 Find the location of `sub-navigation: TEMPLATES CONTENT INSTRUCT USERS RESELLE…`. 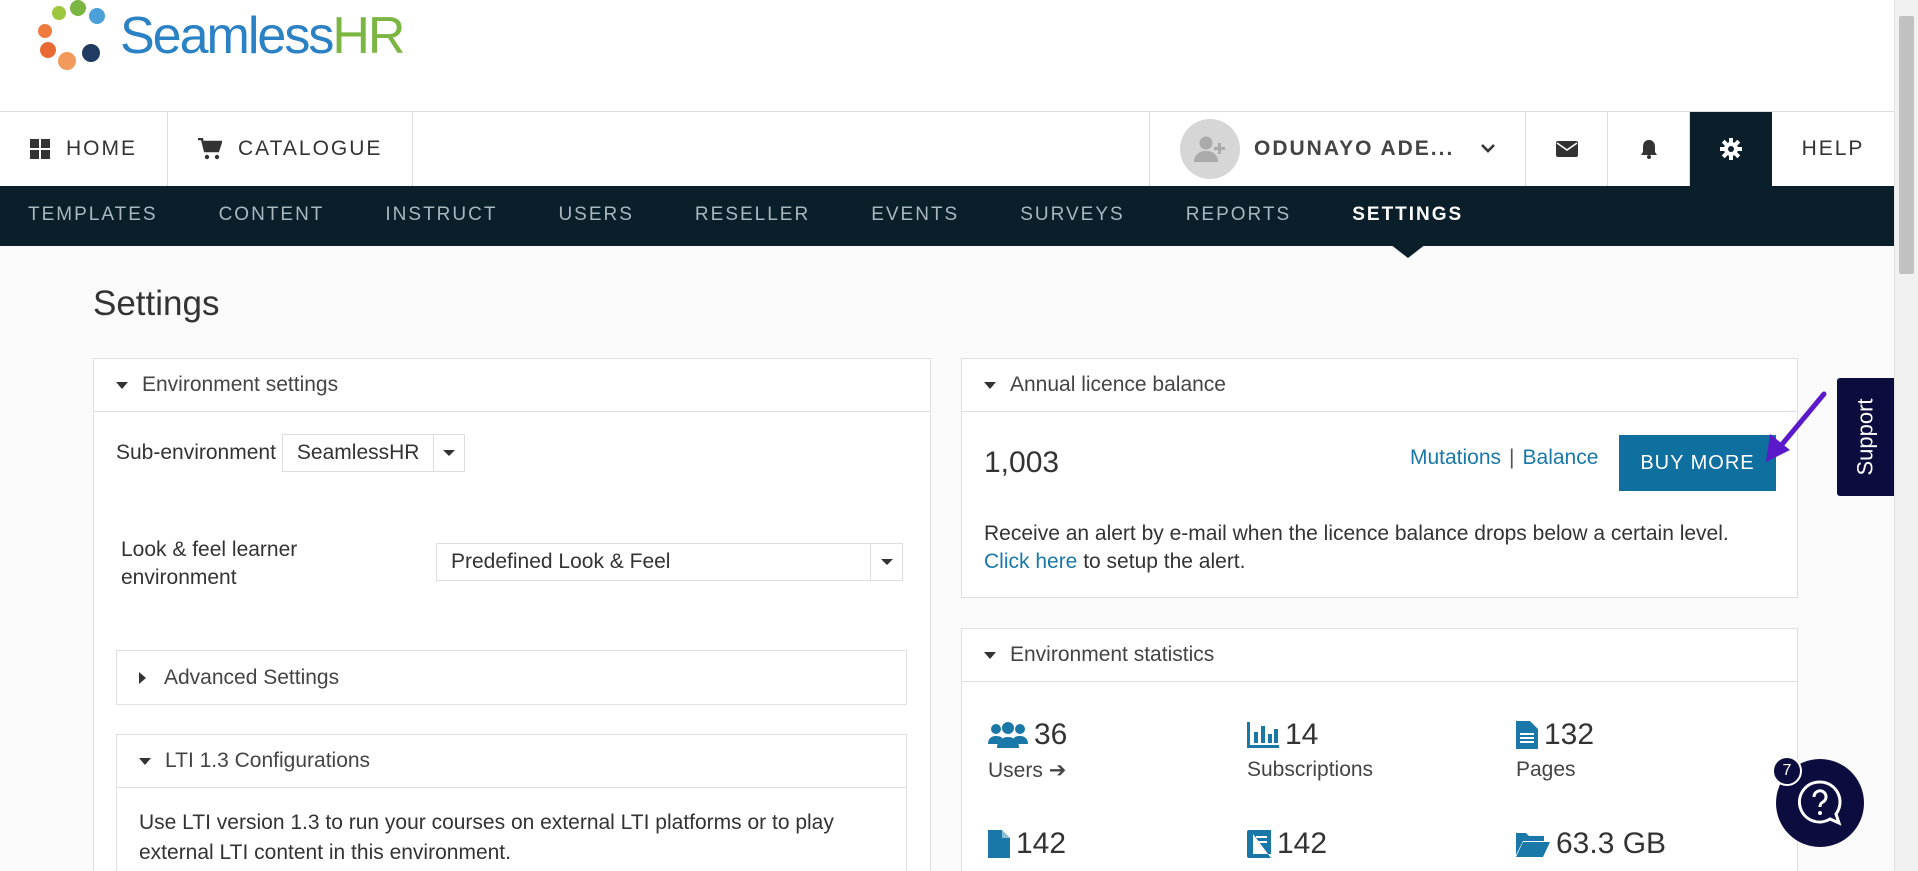

sub-navigation: TEMPLATES CONTENT INSTRUCT USERS RESELLE… is located at coordinates (947, 222).